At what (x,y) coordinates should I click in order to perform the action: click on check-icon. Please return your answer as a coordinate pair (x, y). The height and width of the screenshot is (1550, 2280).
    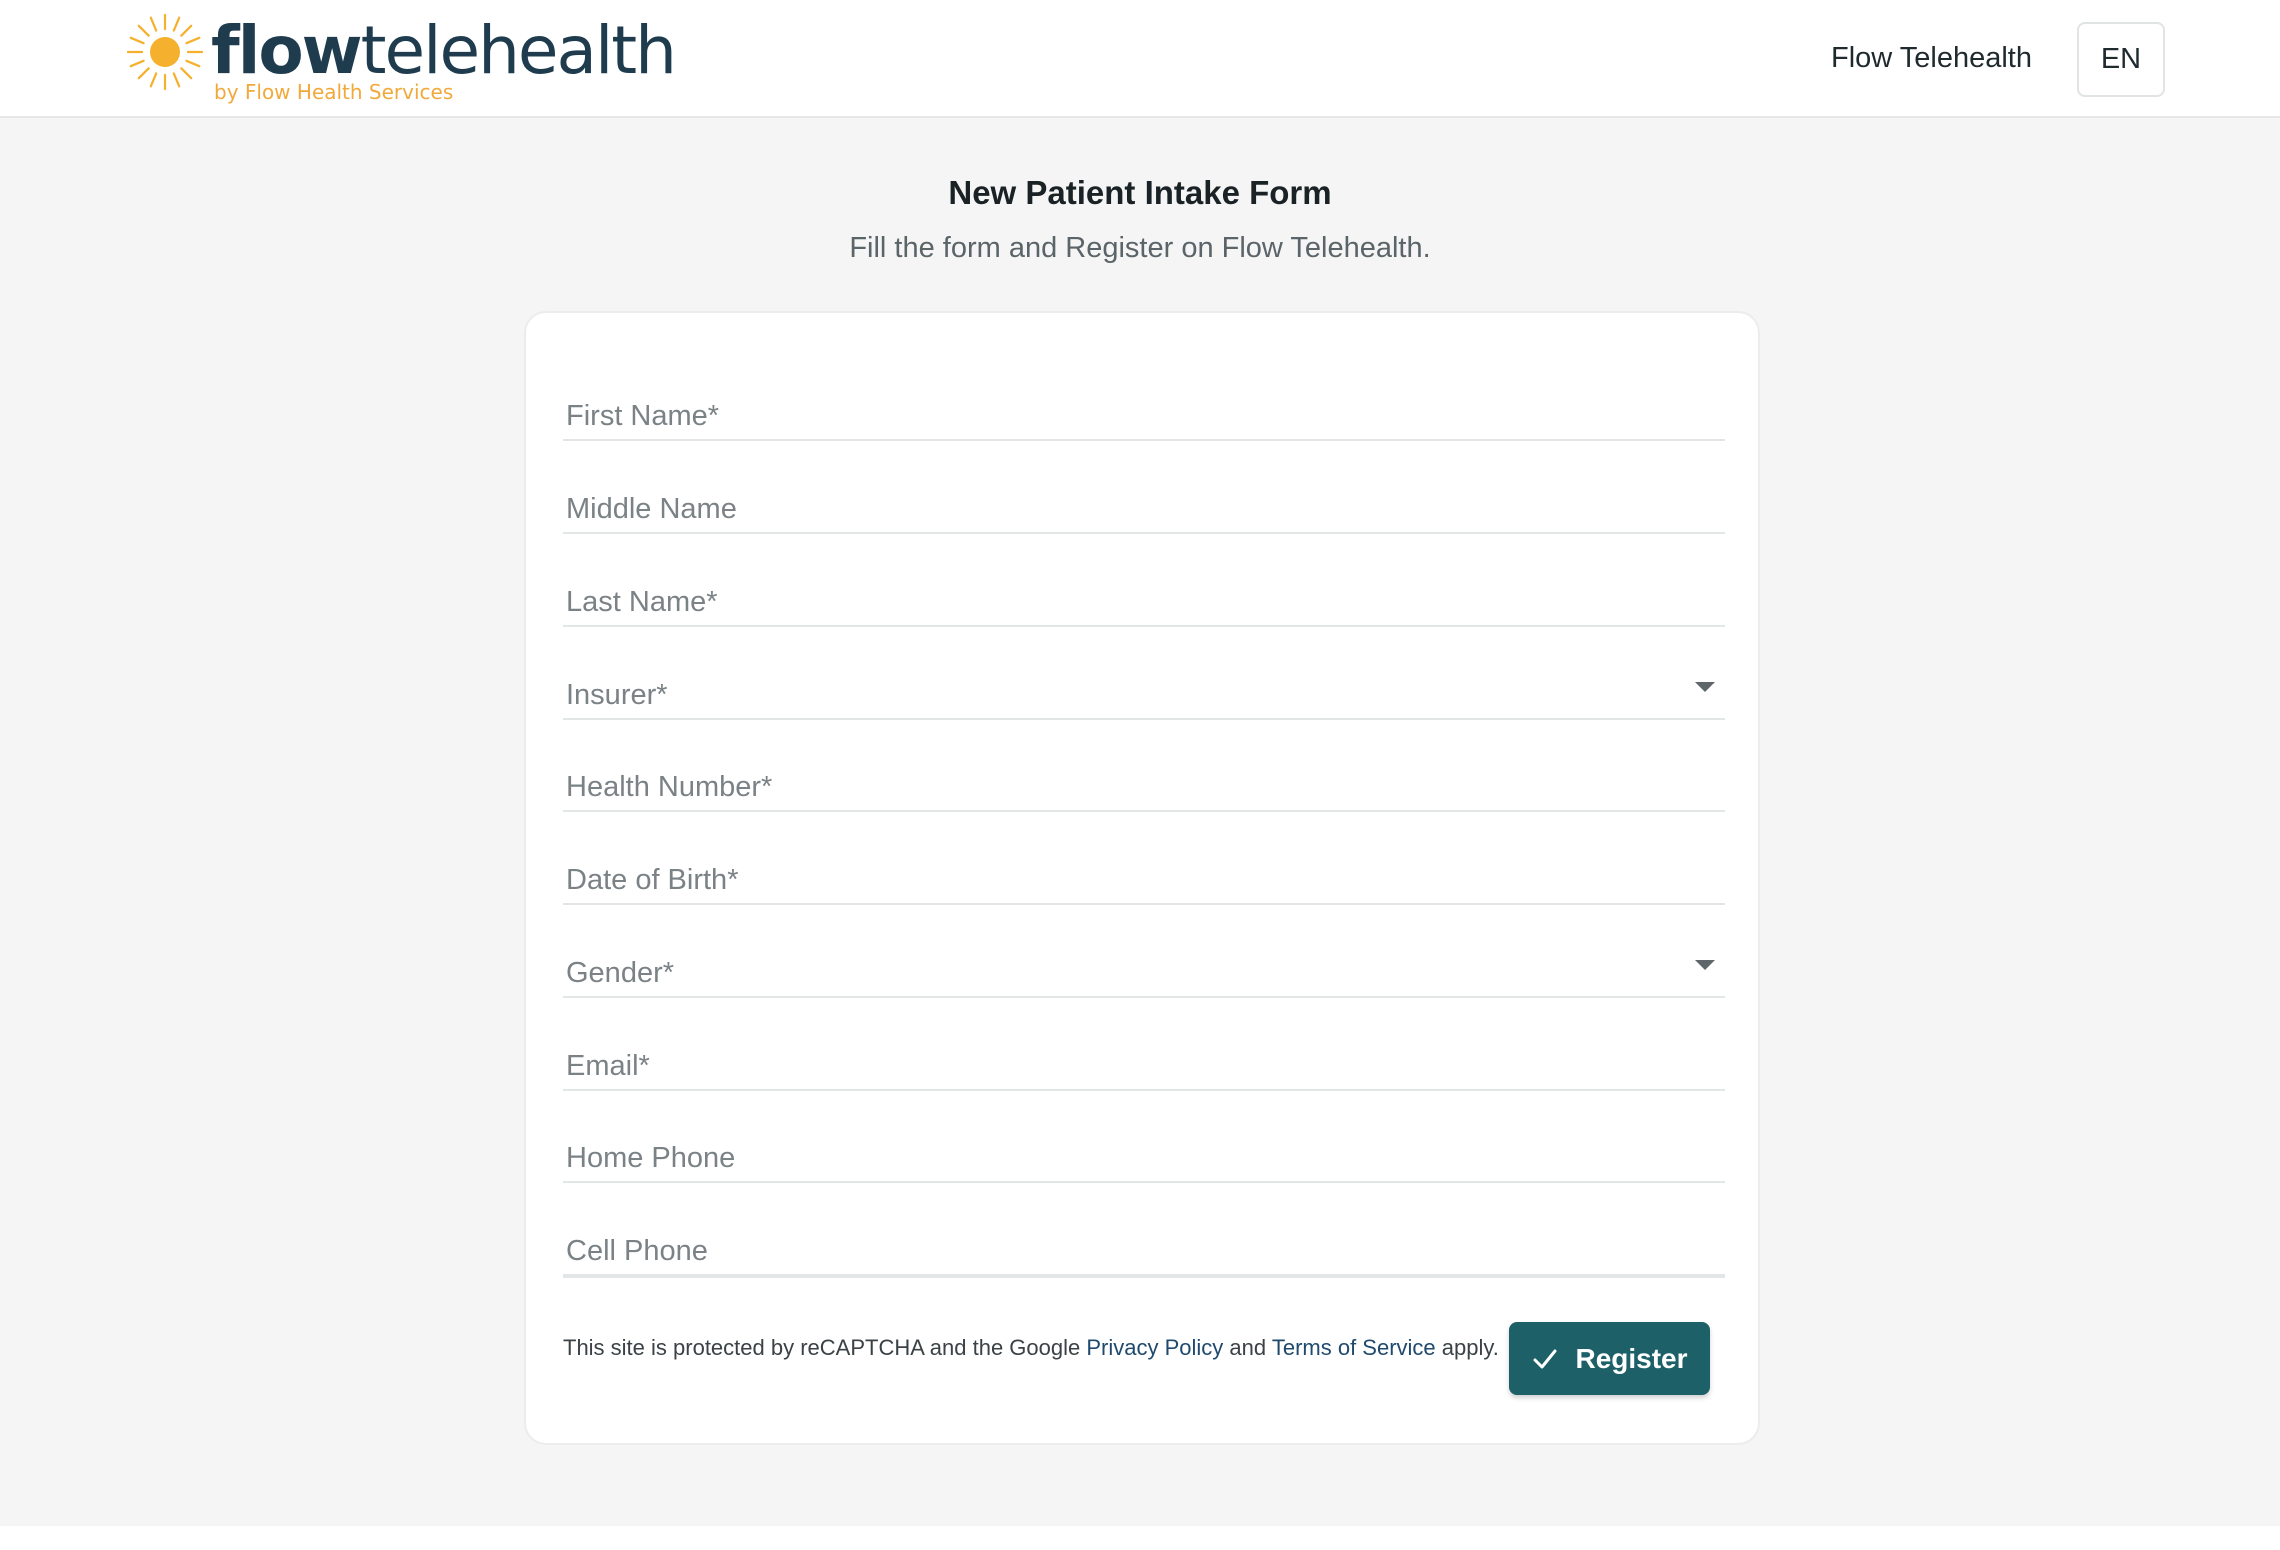
    Looking at the image, I should click on (1545, 1358).